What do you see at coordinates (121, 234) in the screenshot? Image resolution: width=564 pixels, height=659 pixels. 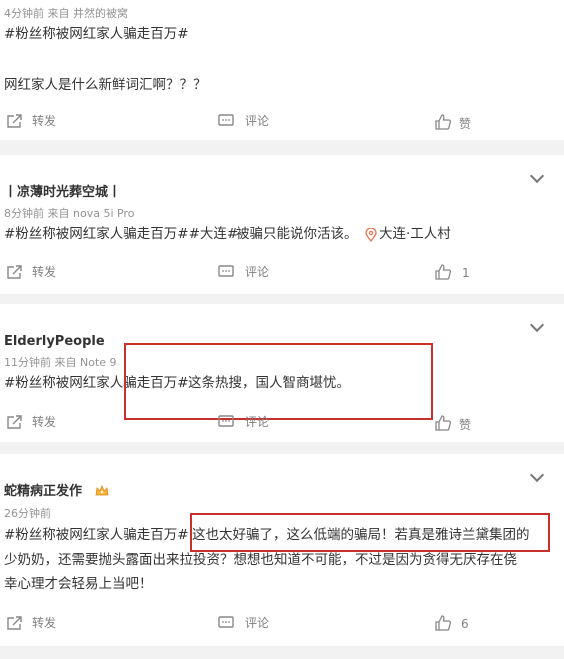 I see `hashtag-link: #粉丝称被网红家人骗走百万##大连#` at bounding box center [121, 234].